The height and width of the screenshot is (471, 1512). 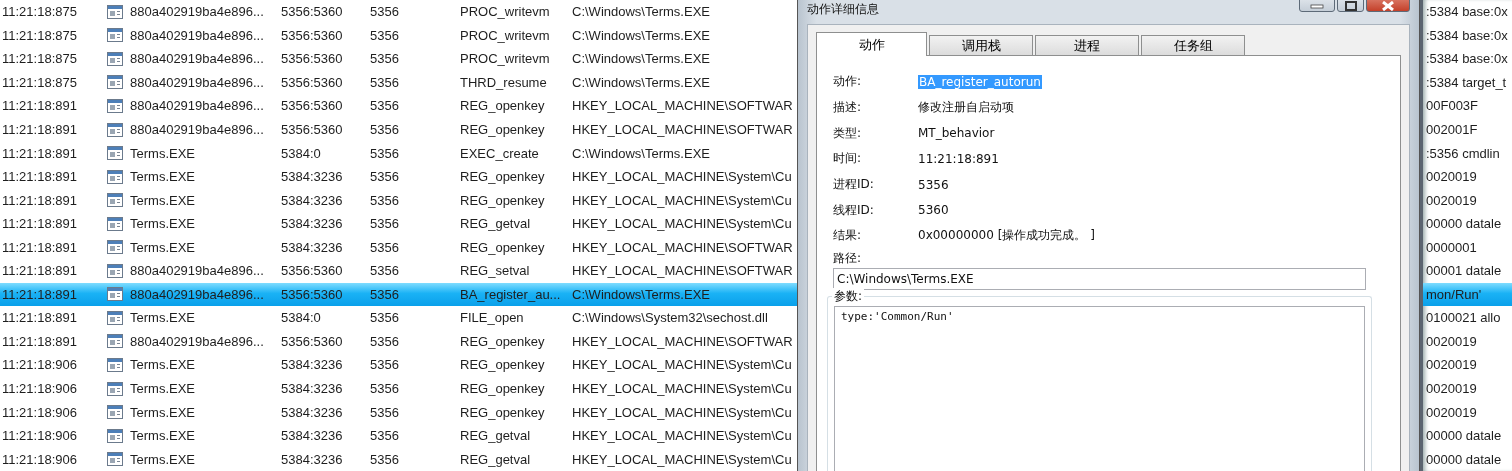 I want to click on field-label: 线程ID:, so click(x=854, y=210).